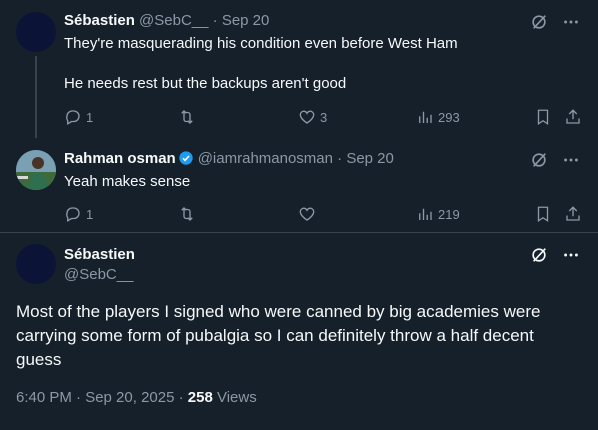 The image size is (598, 430). Describe the element at coordinates (200, 397) in the screenshot. I see `views-count: 258` at that location.